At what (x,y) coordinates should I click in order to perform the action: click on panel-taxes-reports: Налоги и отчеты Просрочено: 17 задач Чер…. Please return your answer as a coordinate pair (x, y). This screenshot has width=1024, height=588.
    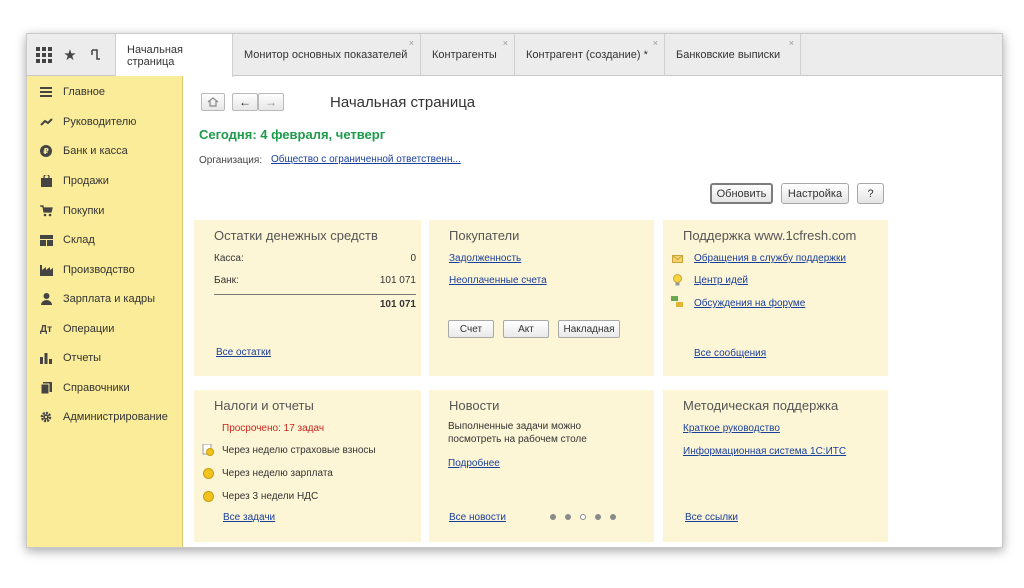
    Looking at the image, I should click on (307, 466).